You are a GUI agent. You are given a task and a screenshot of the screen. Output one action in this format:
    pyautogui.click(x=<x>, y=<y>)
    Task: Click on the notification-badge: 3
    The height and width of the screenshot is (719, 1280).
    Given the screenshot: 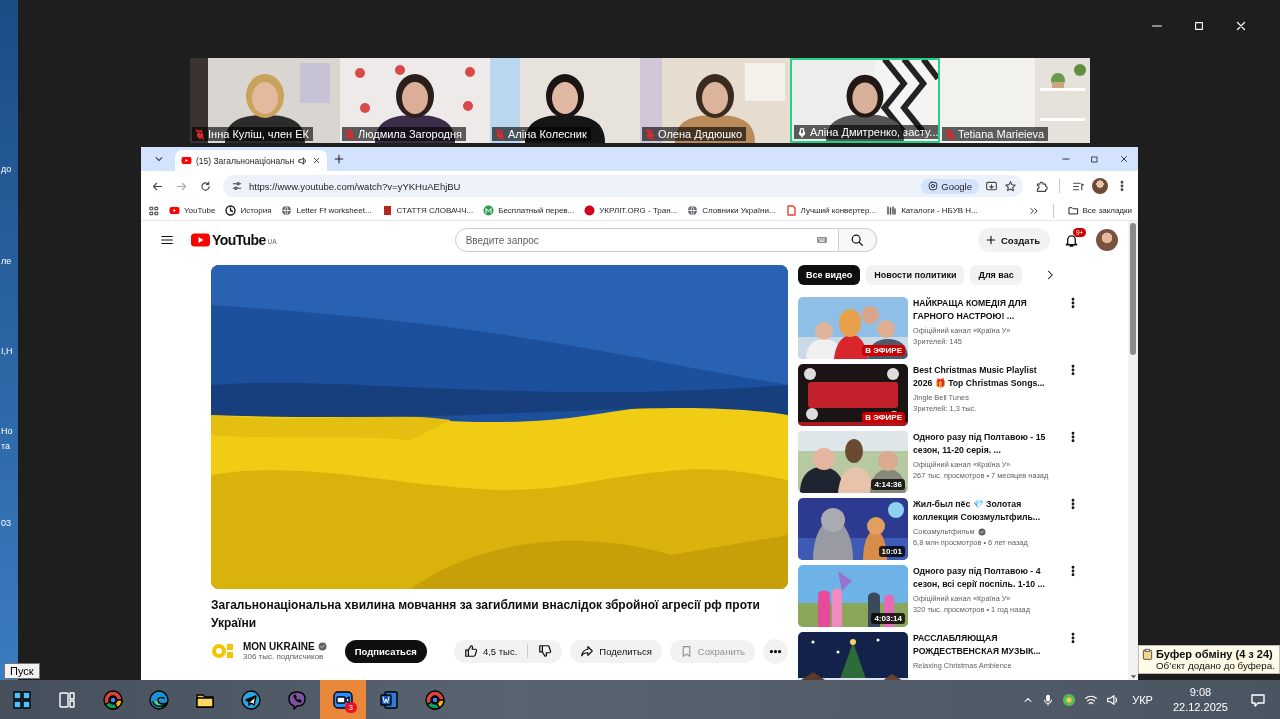 What is the action you would take?
    pyautogui.click(x=350, y=707)
    